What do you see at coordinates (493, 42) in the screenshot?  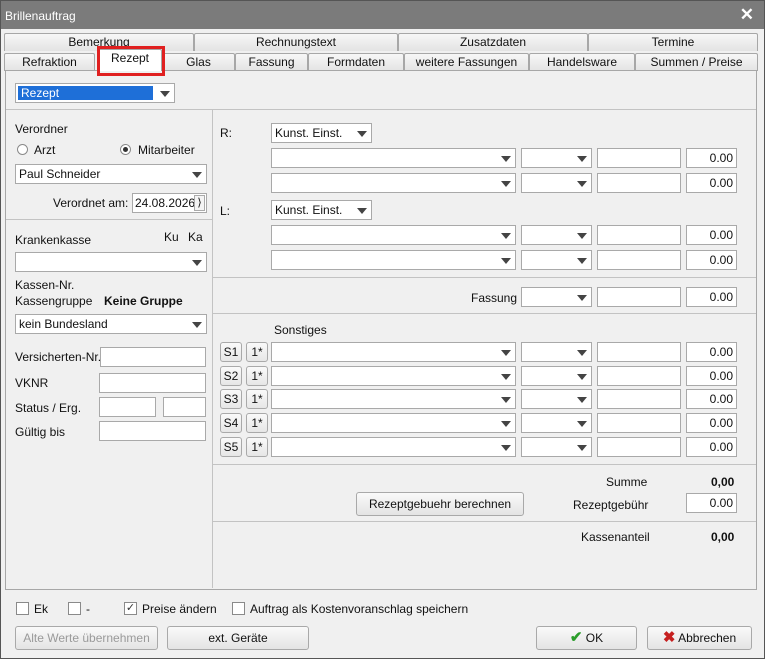 I see `tab-zusatzdaten: Zusatzdaten` at bounding box center [493, 42].